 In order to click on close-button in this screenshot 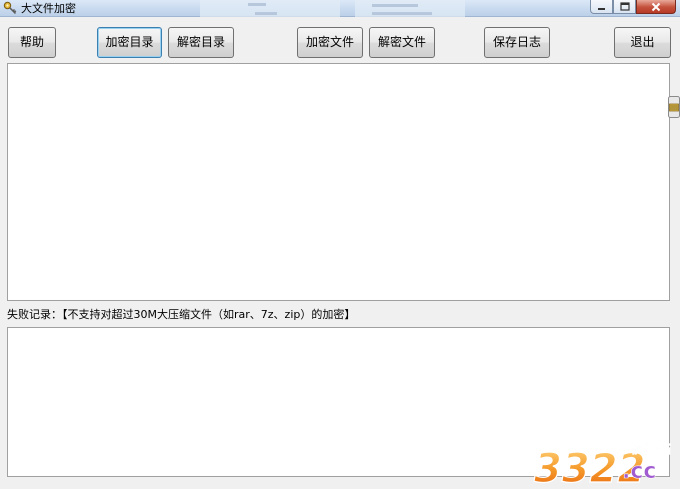, I will do `click(656, 7)`.